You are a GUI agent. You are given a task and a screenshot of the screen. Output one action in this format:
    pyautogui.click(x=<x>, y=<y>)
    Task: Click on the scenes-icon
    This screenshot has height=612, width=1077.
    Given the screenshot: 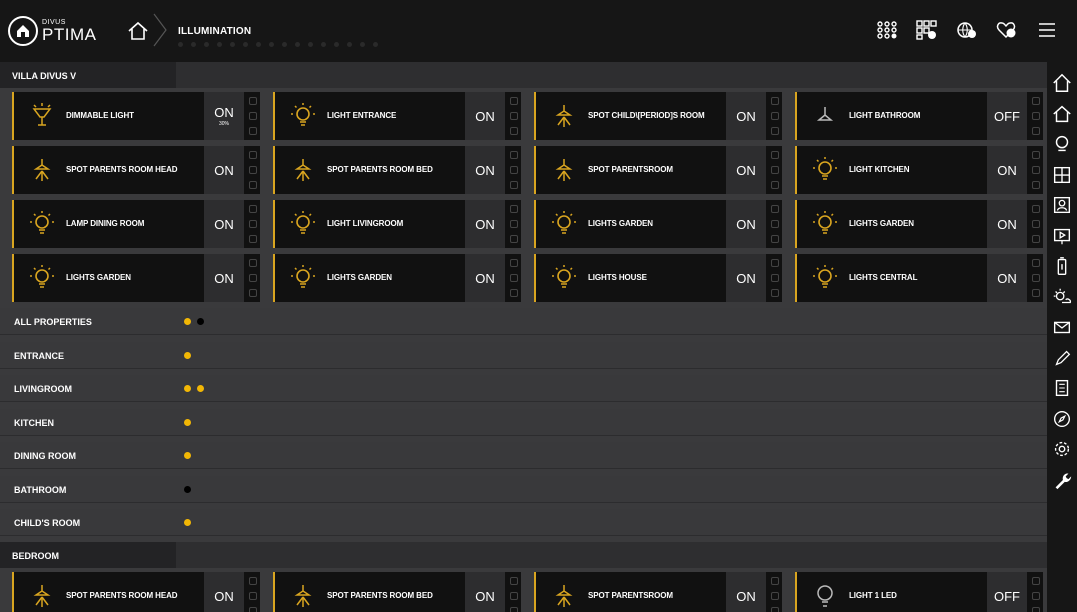 What is the action you would take?
    pyautogui.click(x=887, y=30)
    